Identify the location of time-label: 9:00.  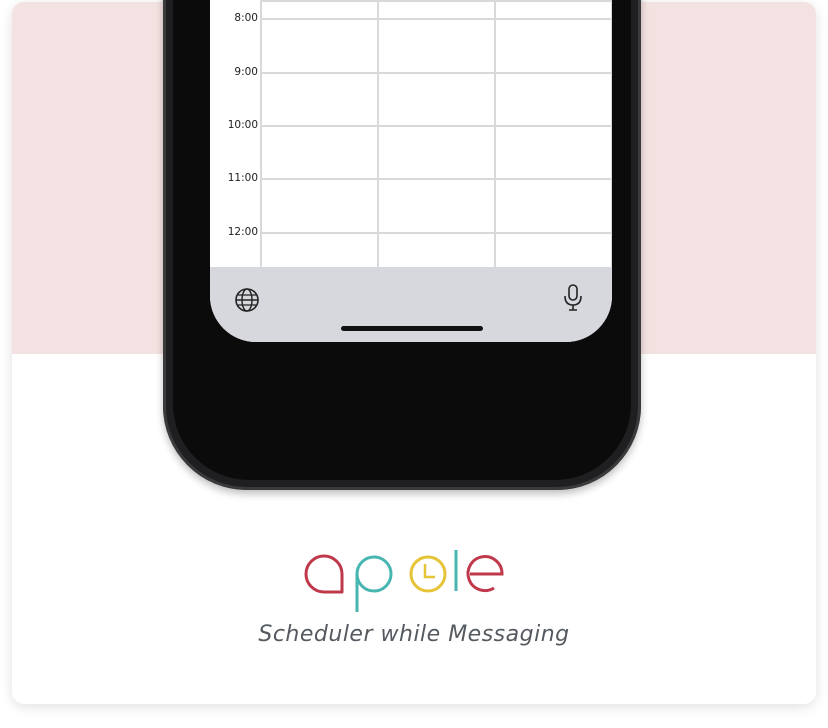
(246, 72).